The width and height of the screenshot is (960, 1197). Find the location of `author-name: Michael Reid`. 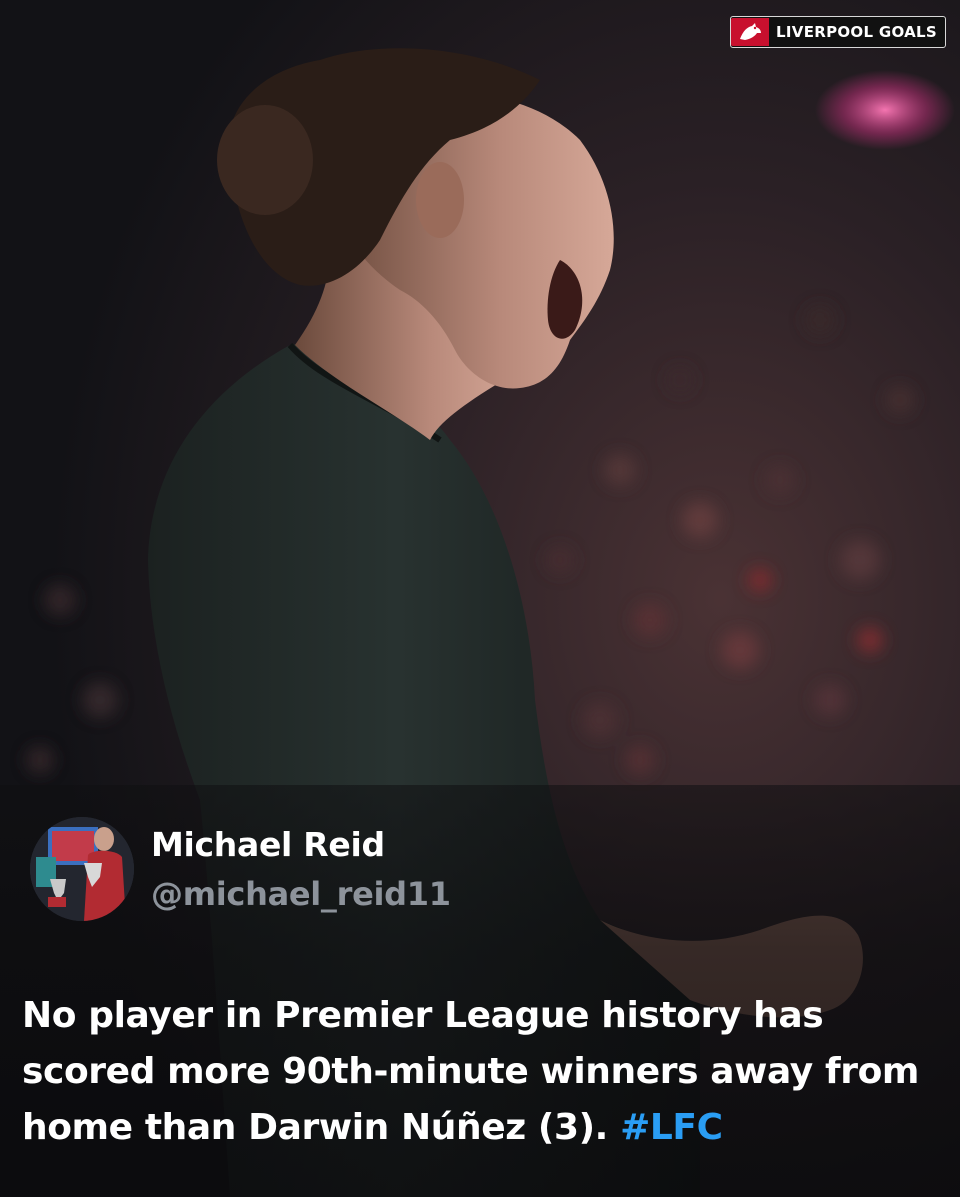

author-name: Michael Reid is located at coordinates (268, 844).